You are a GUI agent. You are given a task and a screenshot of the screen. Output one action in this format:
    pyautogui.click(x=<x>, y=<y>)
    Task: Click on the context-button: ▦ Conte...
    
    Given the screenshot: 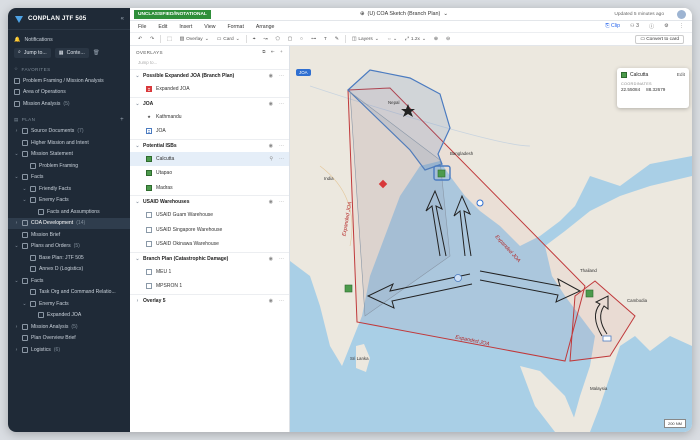 What is the action you would take?
    pyautogui.click(x=71, y=52)
    